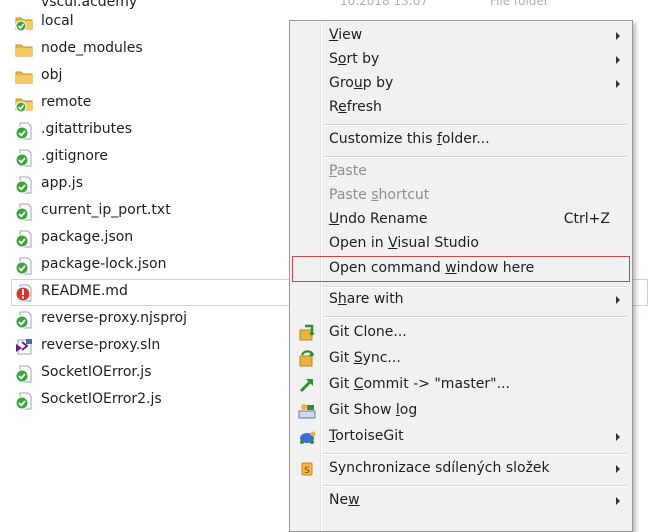 The width and height of the screenshot is (648, 532). I want to click on file-name: app.js, so click(62, 183).